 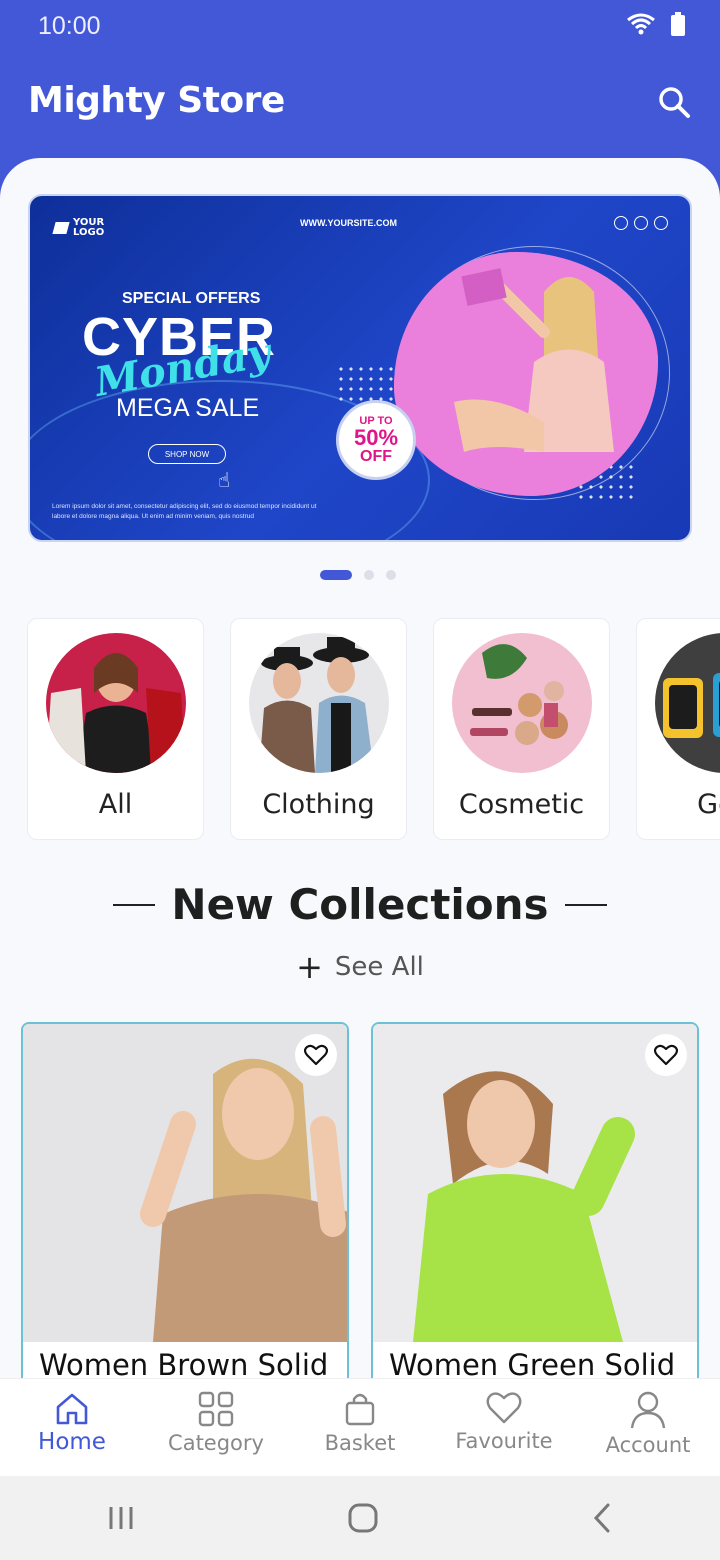 What do you see at coordinates (216, 1443) in the screenshot?
I see `nav-category-label: Category` at bounding box center [216, 1443].